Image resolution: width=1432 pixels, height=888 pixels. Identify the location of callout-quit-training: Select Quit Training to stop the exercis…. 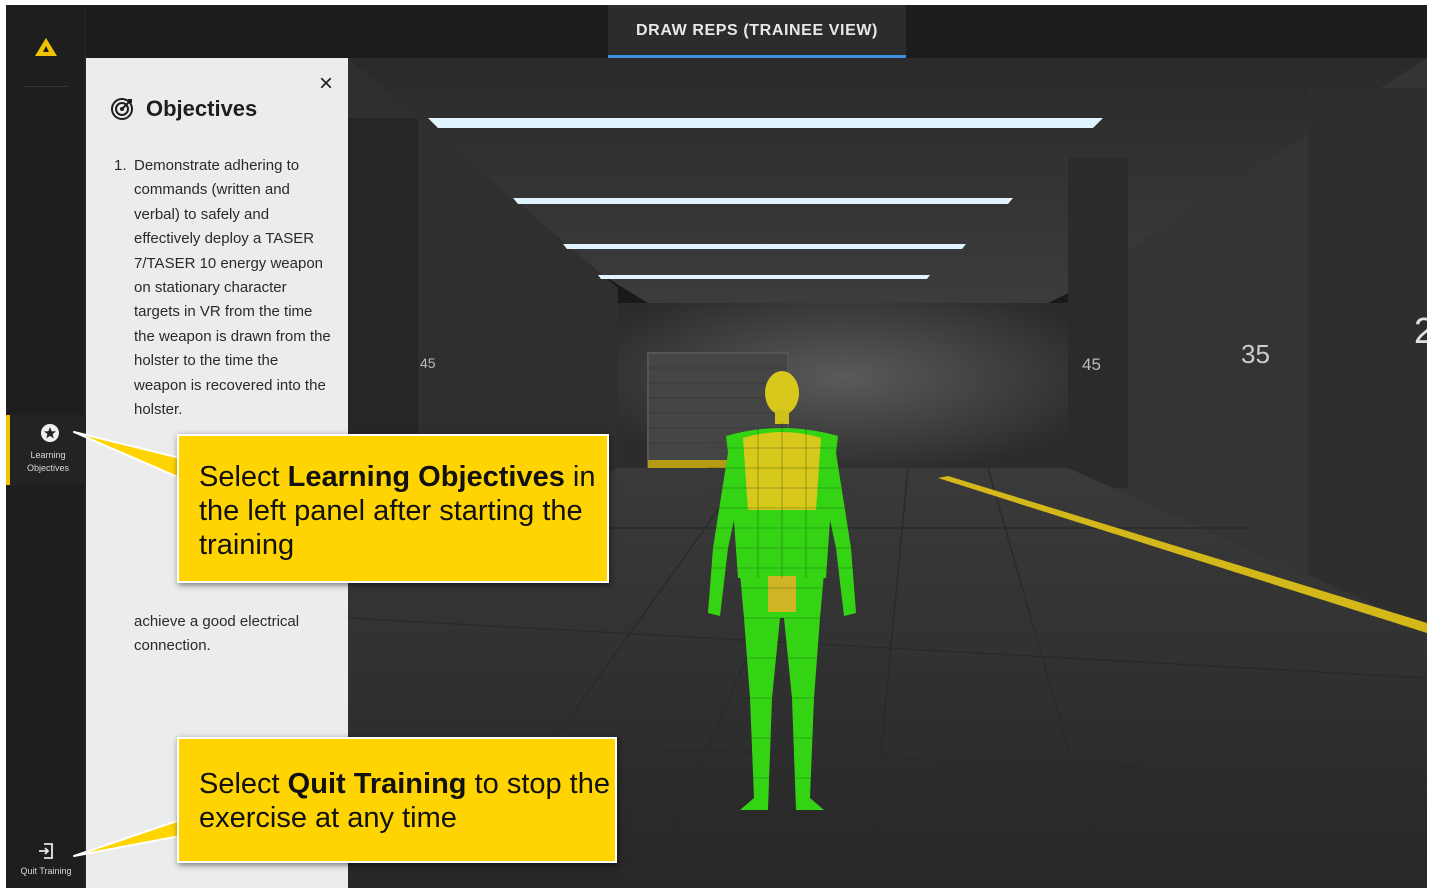
(397, 800).